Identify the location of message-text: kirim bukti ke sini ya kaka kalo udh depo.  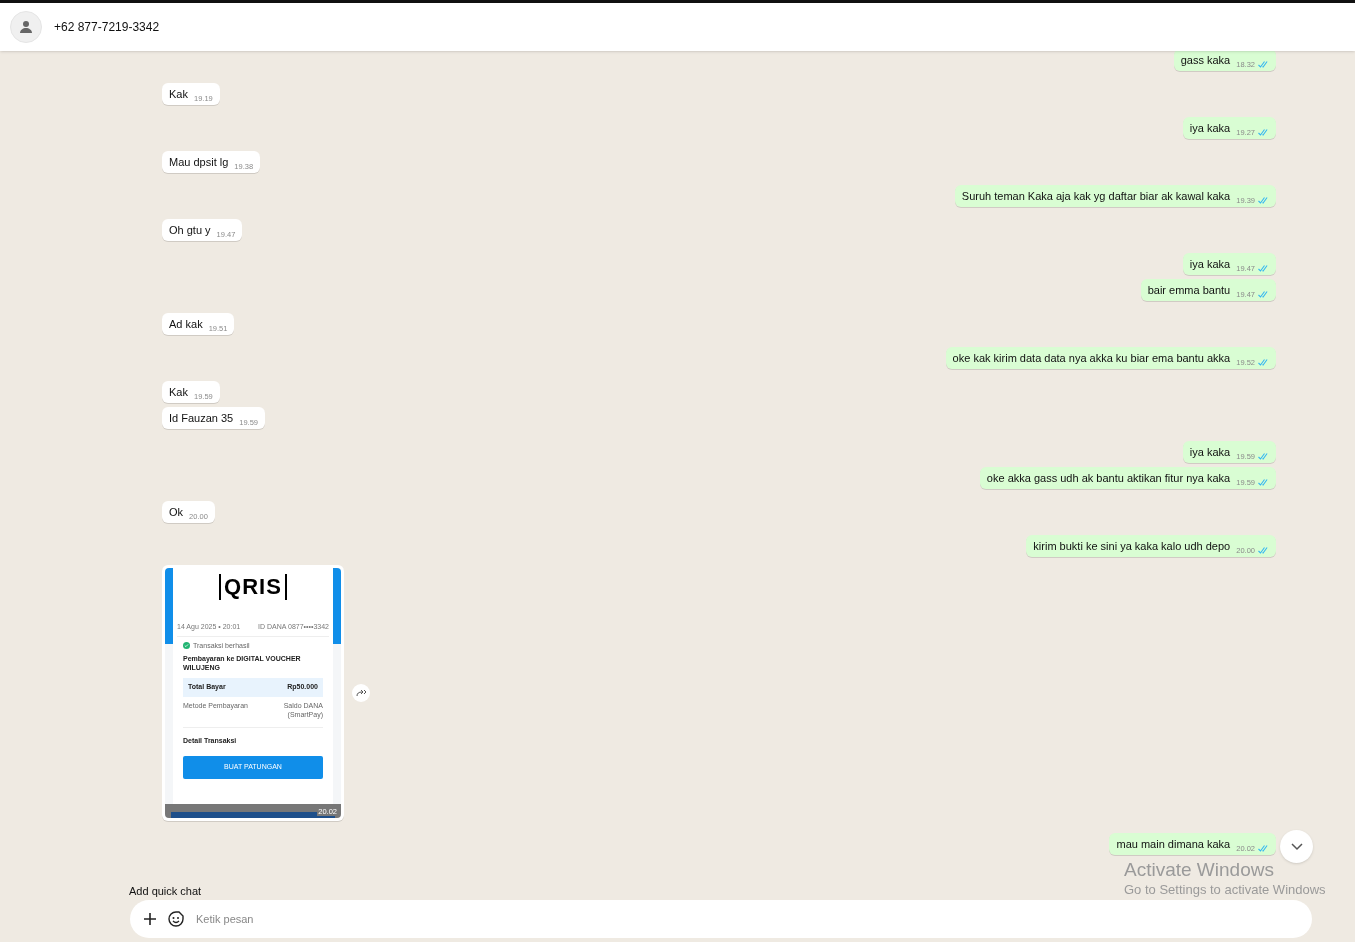
(1132, 546).